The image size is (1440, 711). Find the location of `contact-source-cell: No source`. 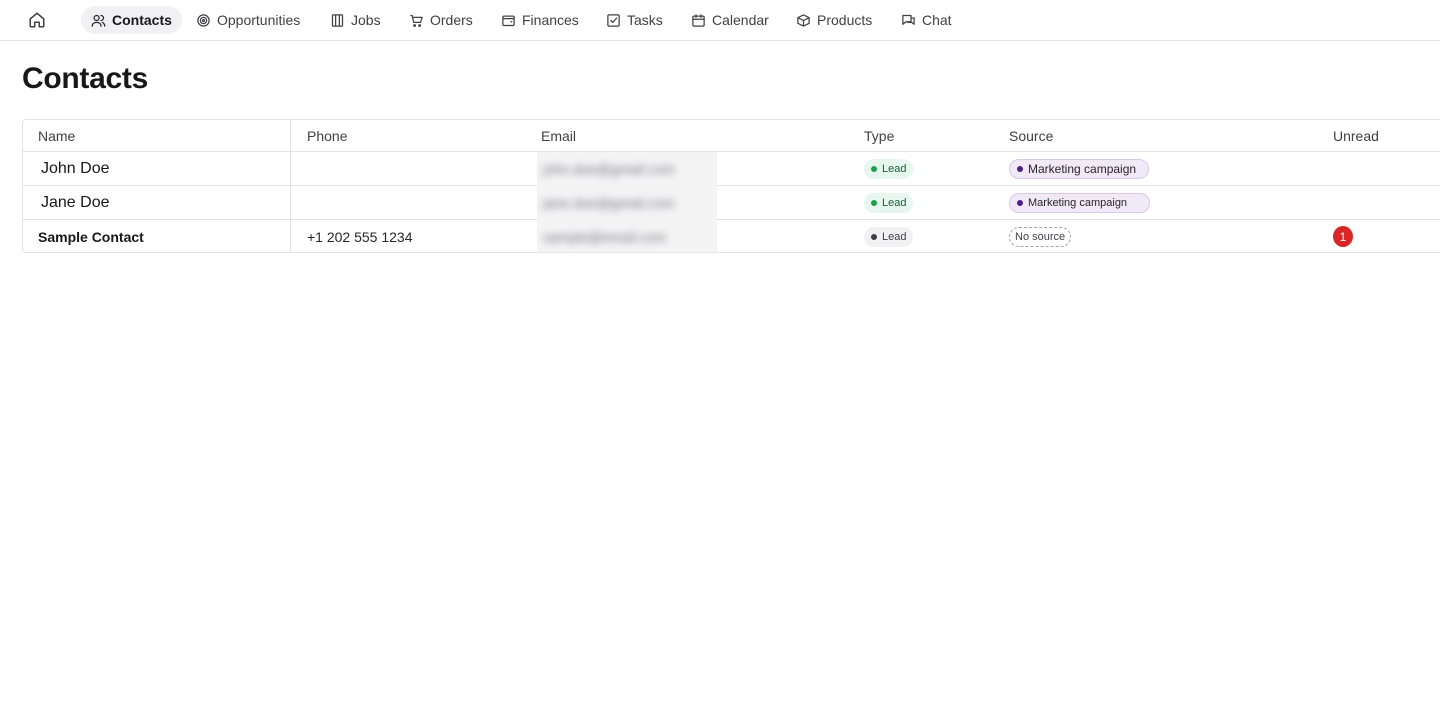

contact-source-cell: No source is located at coordinates (1040, 236).